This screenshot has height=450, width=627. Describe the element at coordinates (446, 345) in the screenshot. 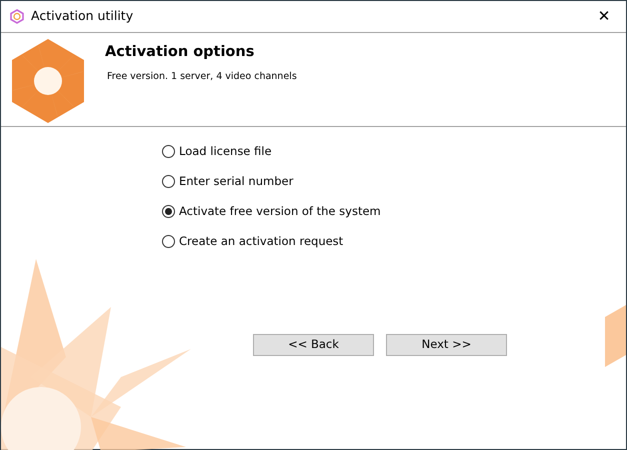

I see `next-button: Next >>` at that location.